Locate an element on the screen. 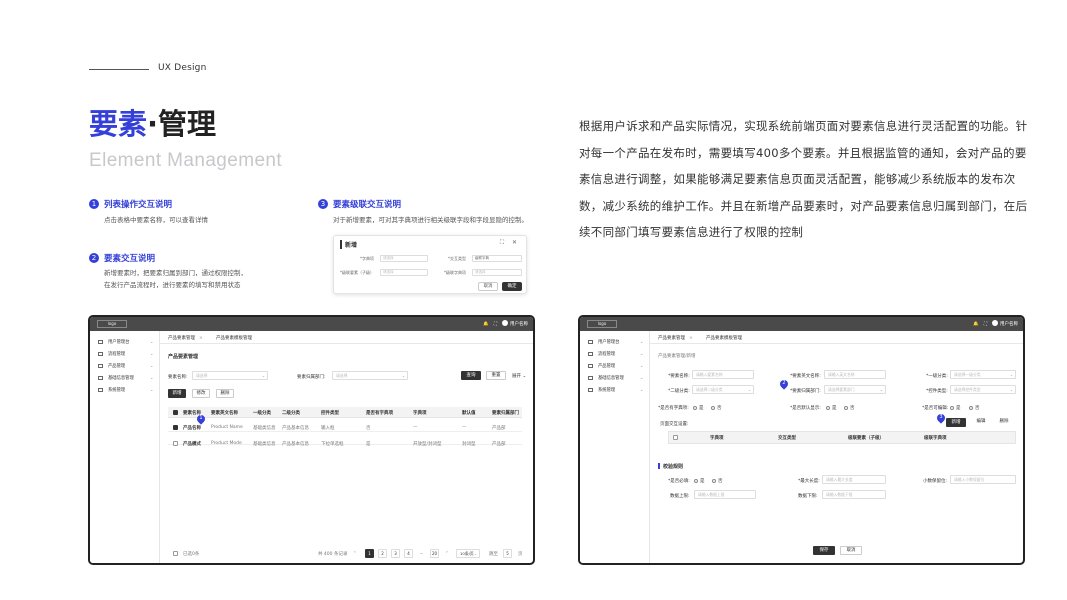 The height and width of the screenshot is (600, 1067). row-cell: 产品部 is located at coordinates (499, 428).